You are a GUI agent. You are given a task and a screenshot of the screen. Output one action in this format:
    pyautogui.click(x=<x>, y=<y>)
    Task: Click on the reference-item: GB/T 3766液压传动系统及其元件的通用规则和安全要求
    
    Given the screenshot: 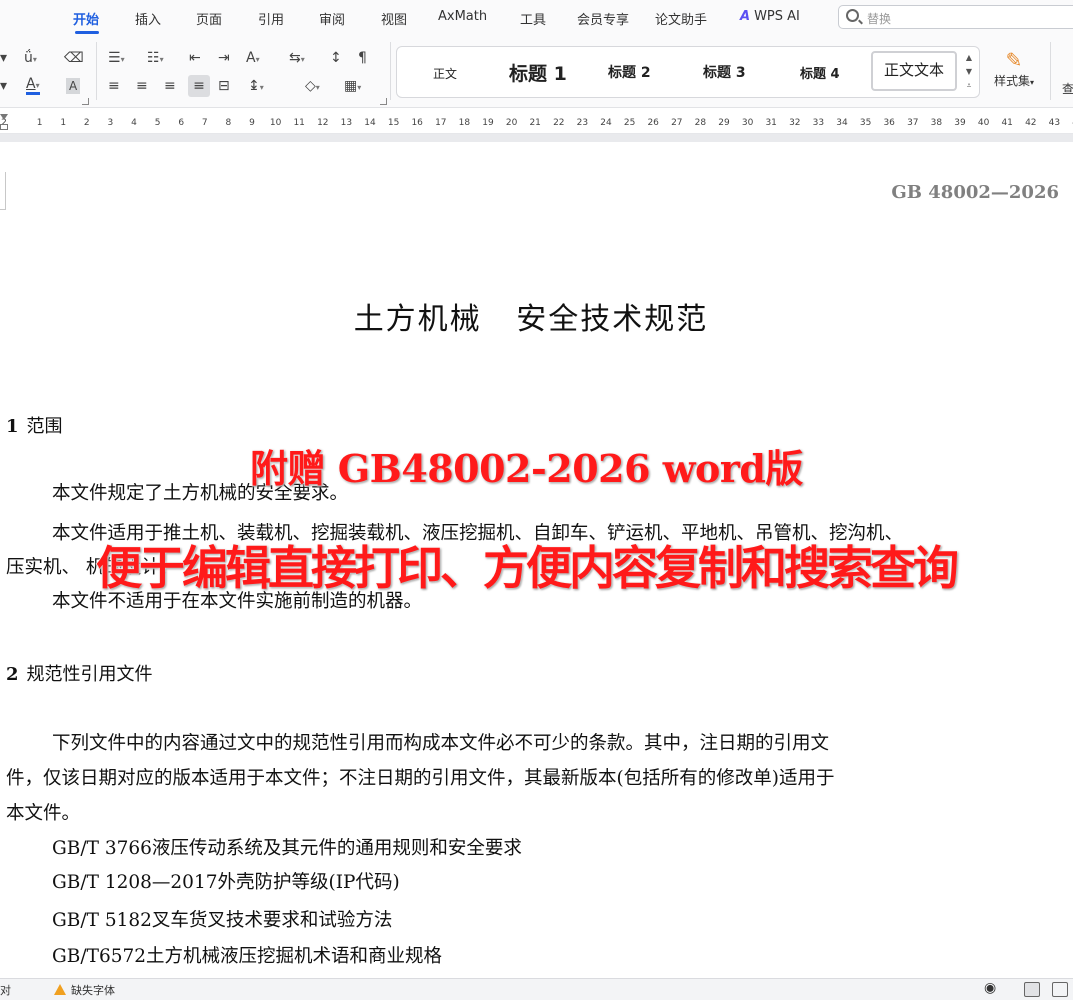 What is the action you would take?
    pyautogui.click(x=287, y=848)
    